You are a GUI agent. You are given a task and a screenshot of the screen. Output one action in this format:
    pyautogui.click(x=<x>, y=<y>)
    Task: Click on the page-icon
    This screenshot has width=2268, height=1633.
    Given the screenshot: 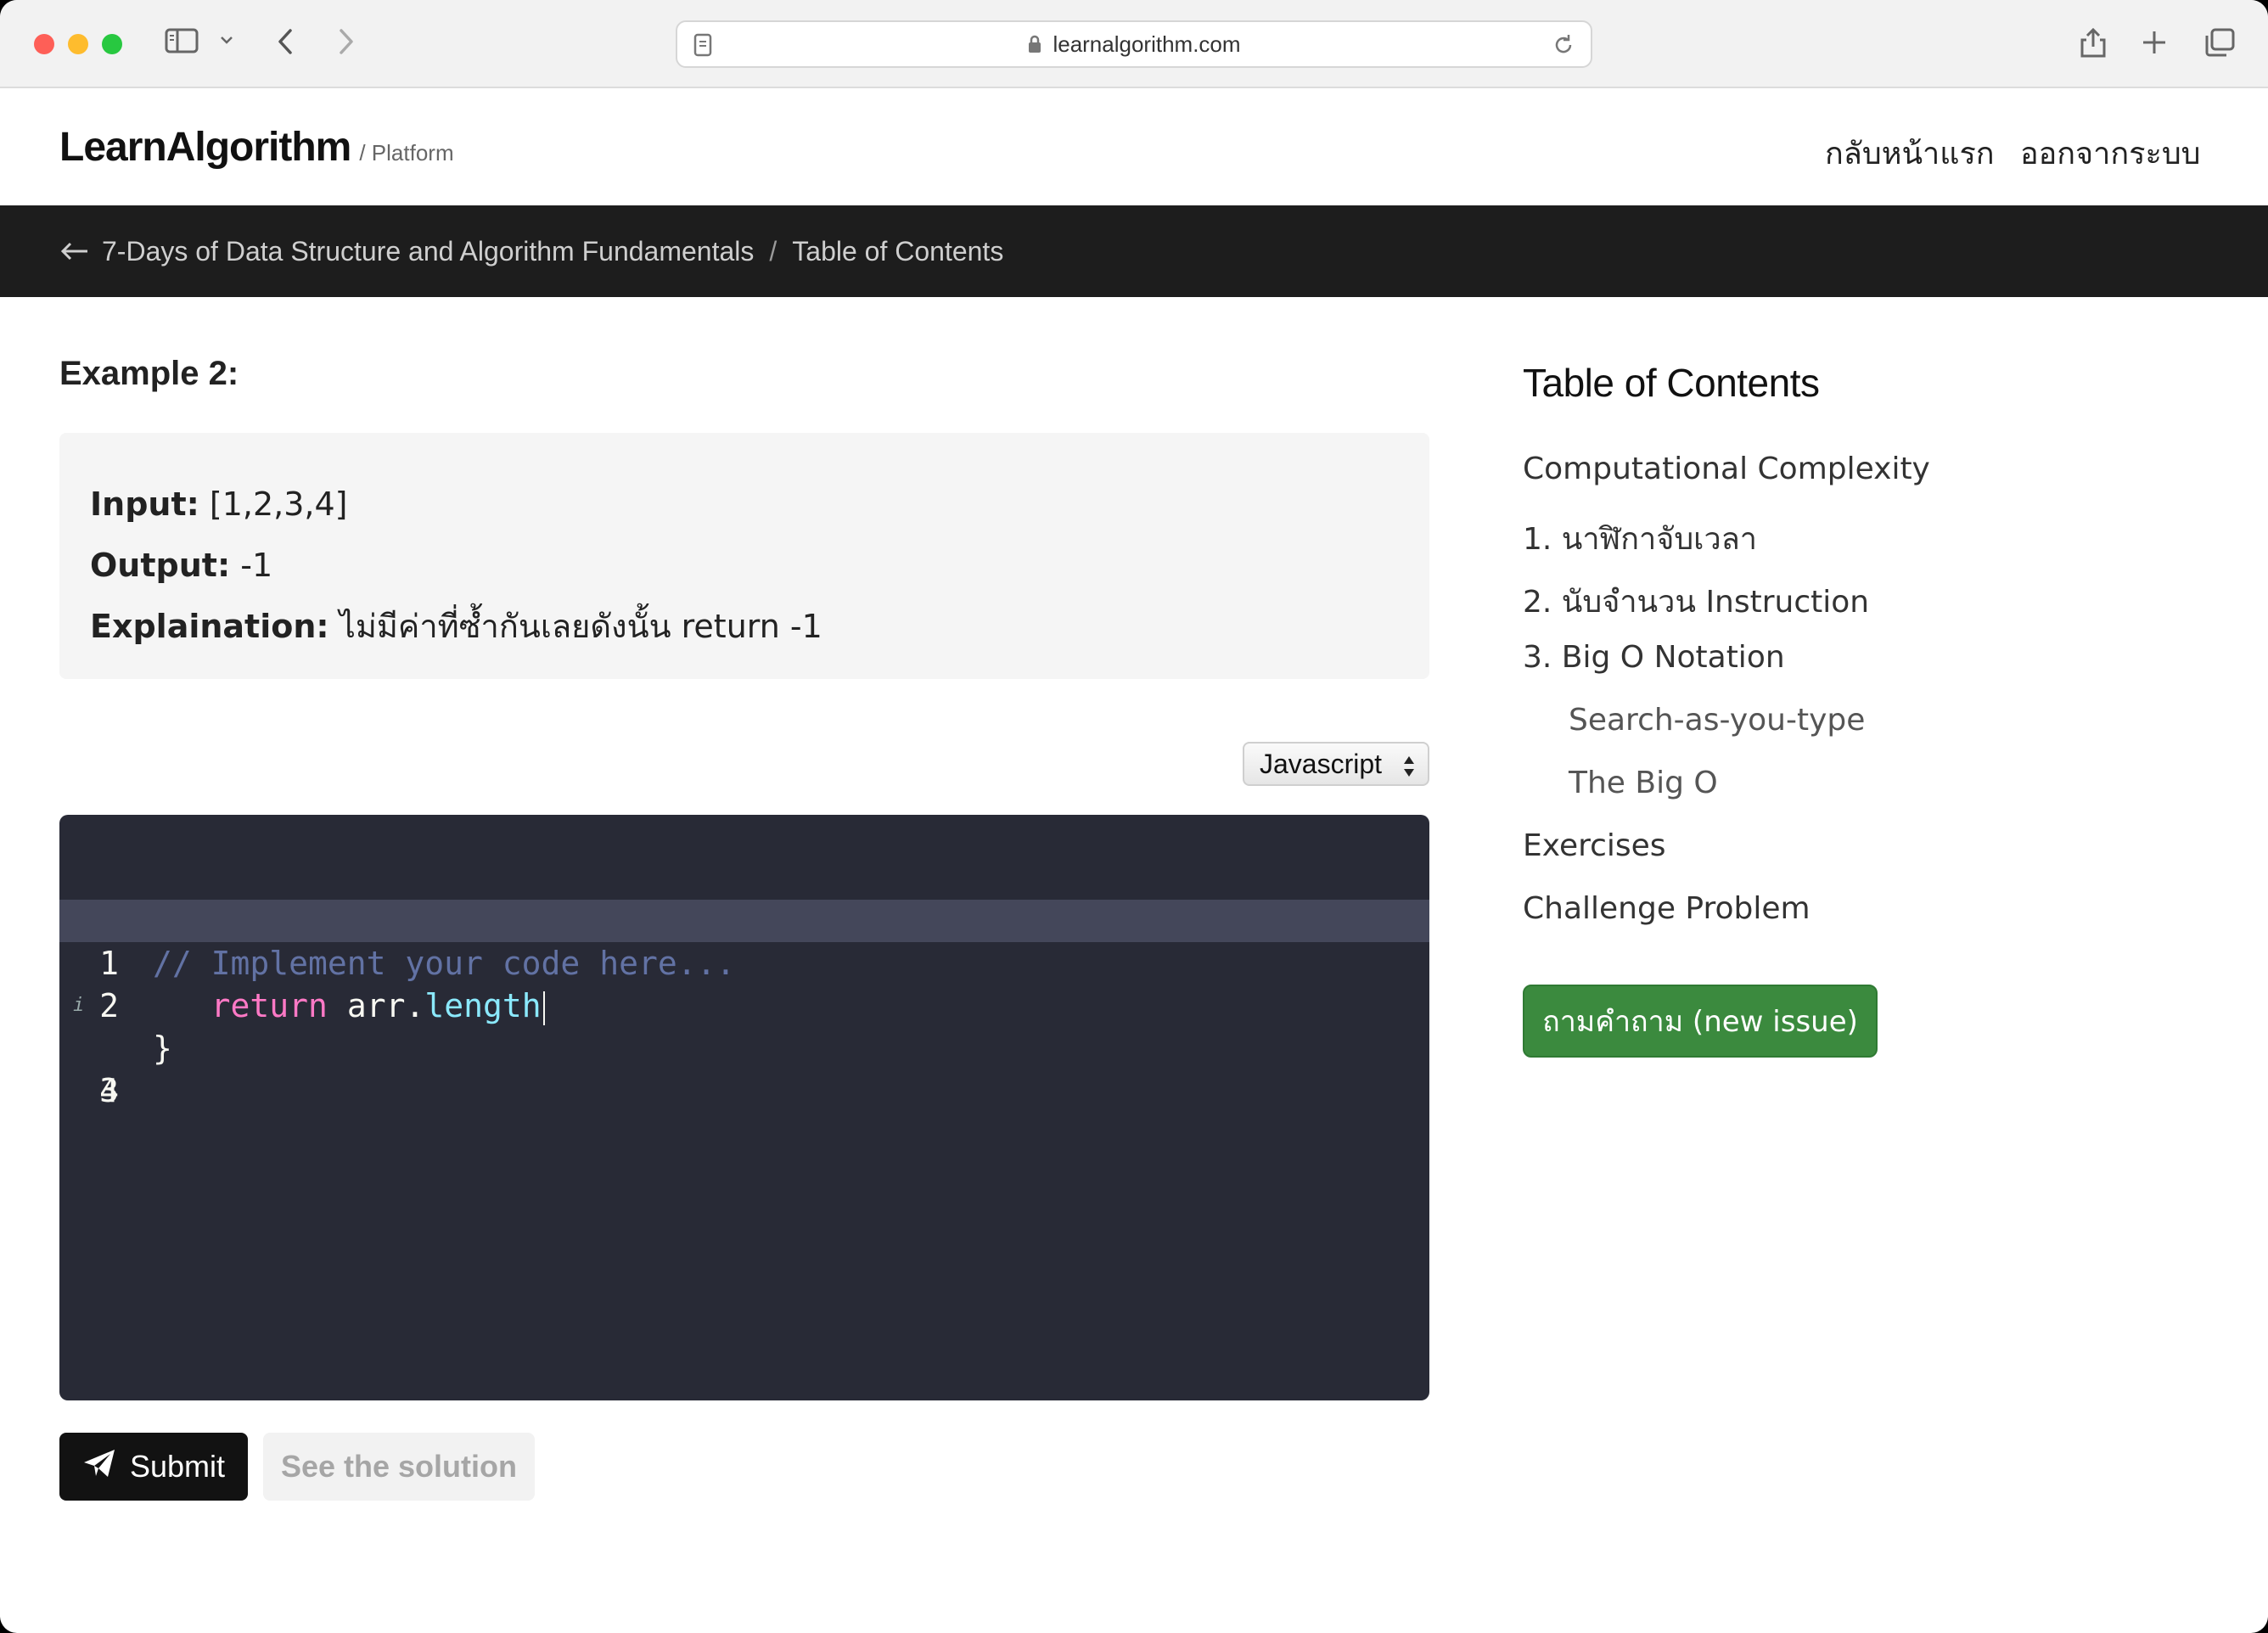 What is the action you would take?
    pyautogui.click(x=703, y=47)
    